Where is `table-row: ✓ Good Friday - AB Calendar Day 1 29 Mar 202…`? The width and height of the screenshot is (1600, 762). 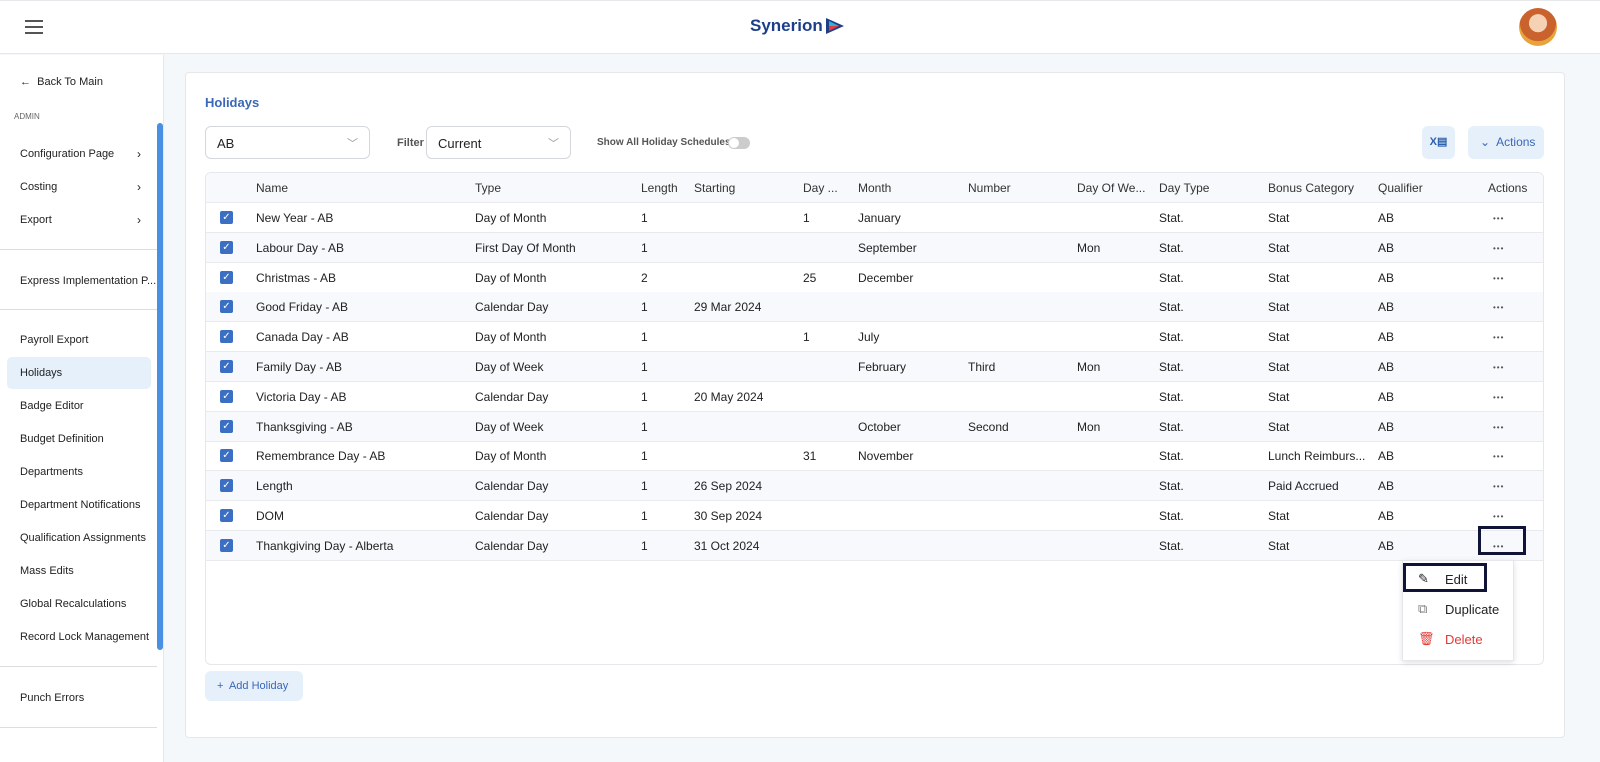 table-row: ✓ Good Friday - AB Calendar Day 1 29 Mar 202… is located at coordinates (874, 307).